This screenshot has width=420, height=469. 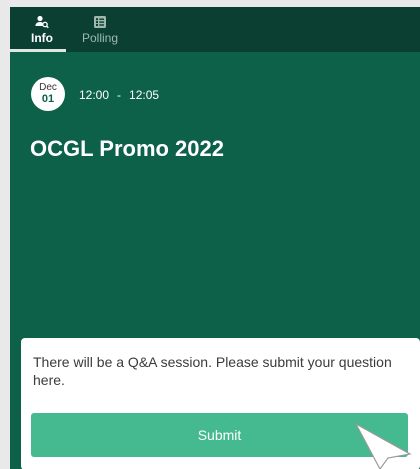 What do you see at coordinates (48, 99) in the screenshot?
I see `date-day: 01` at bounding box center [48, 99].